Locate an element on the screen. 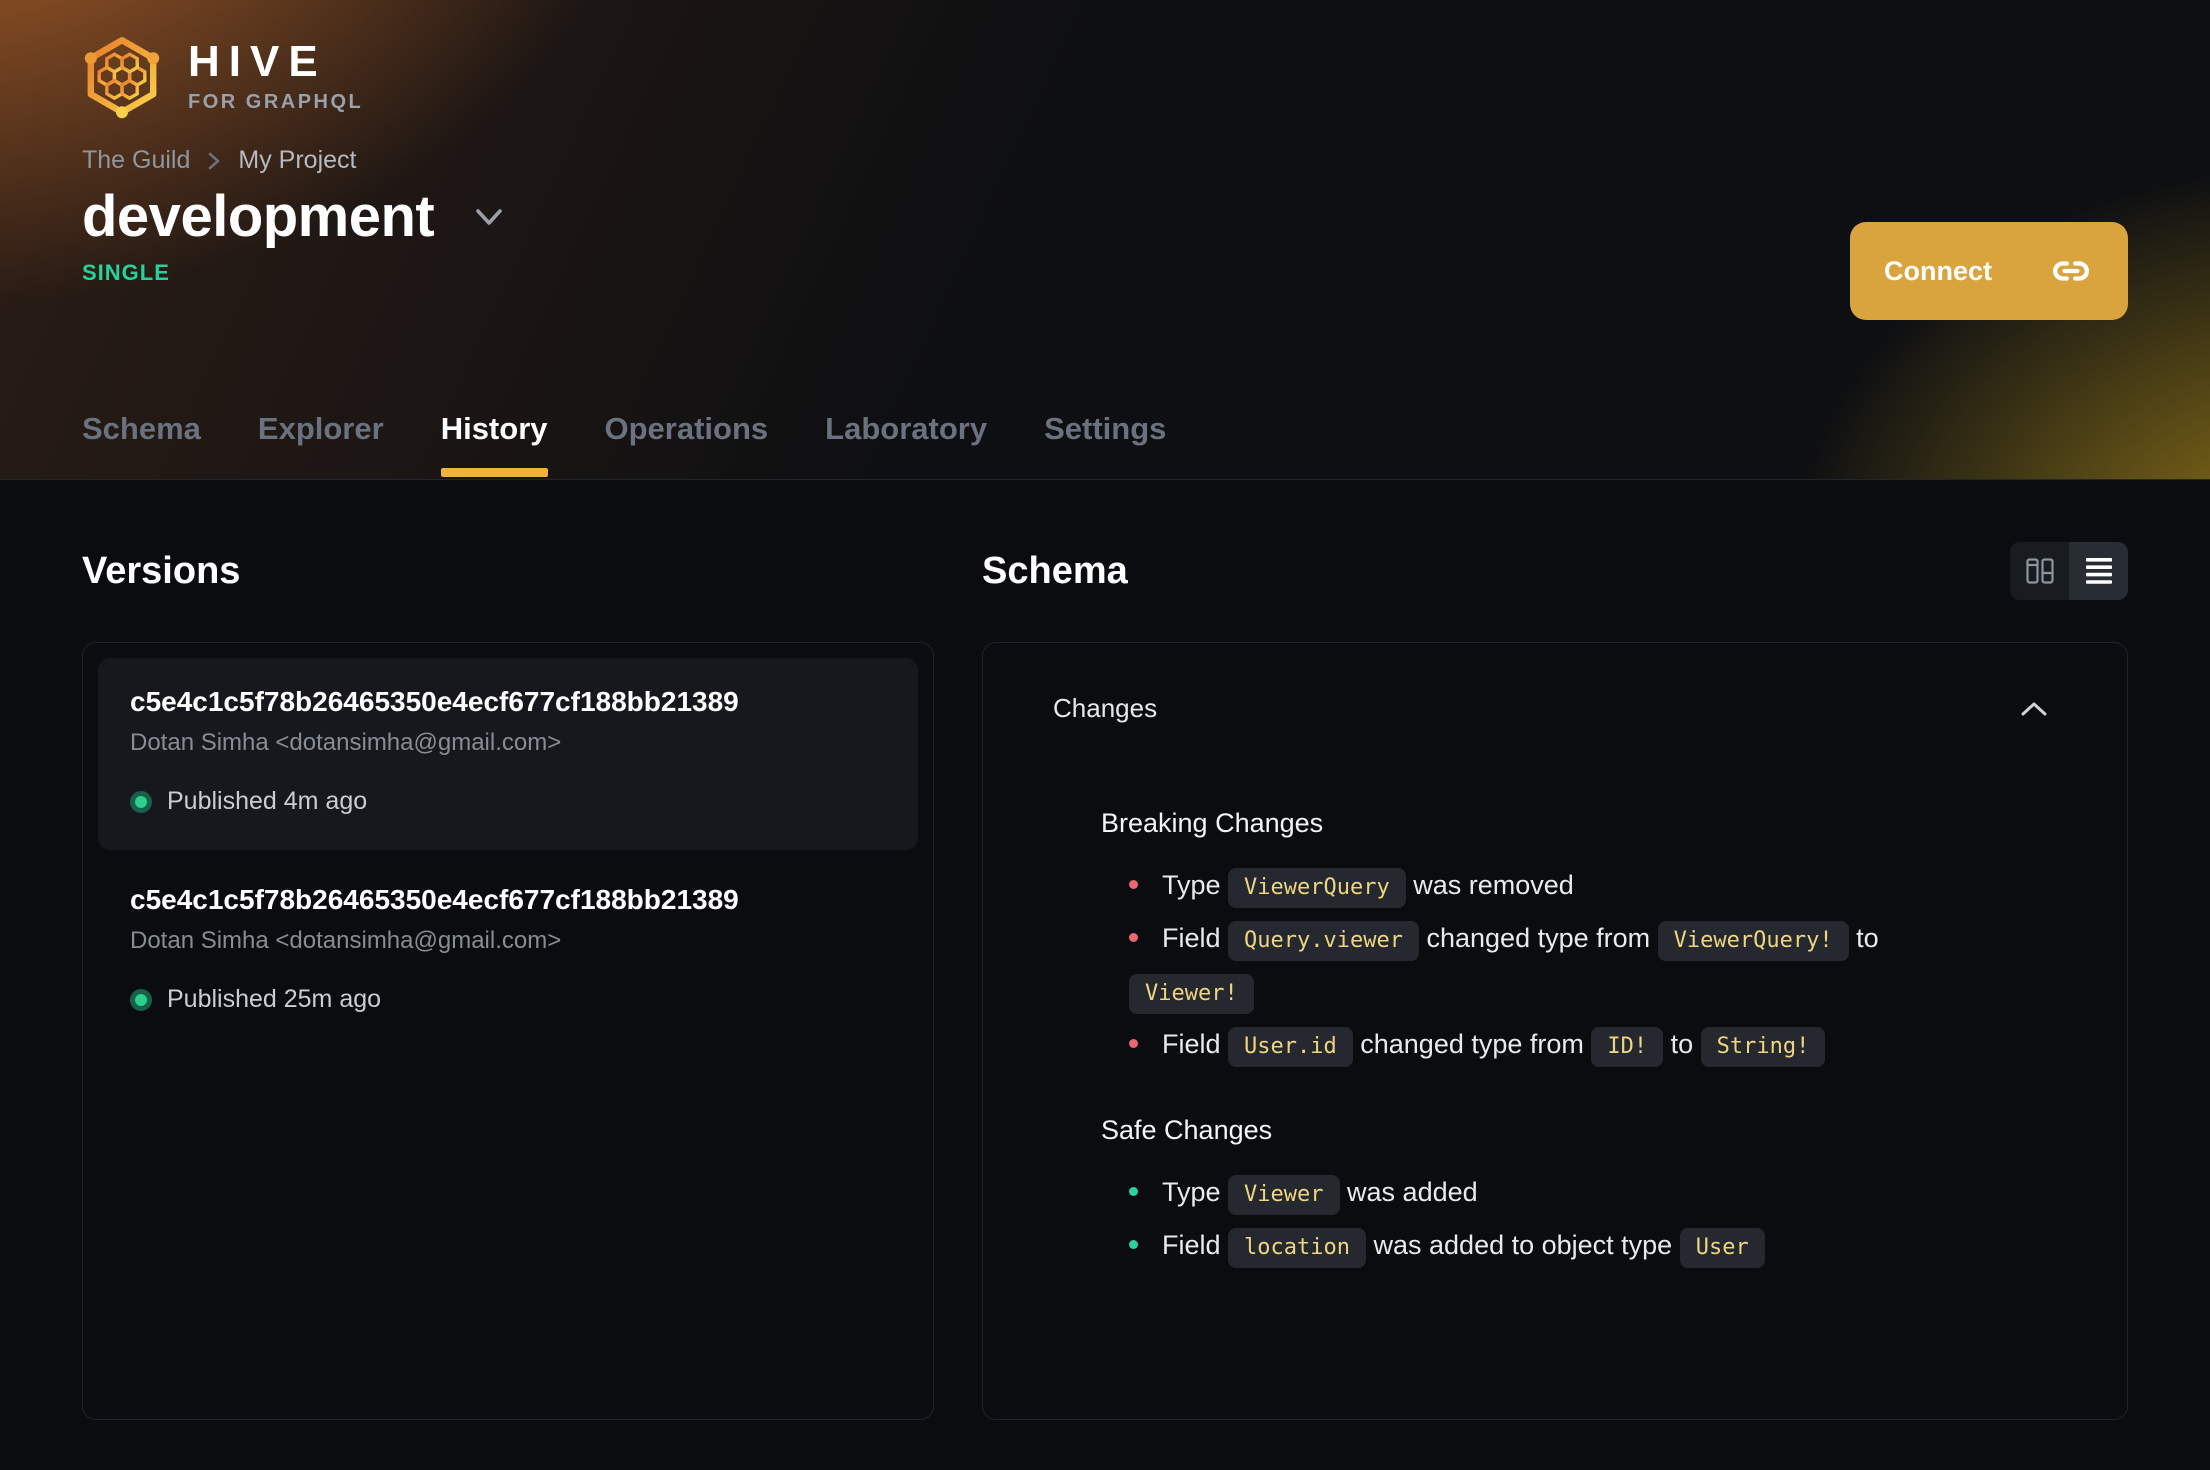 The width and height of the screenshot is (2210, 1470). version-status: Published 25m ago is located at coordinates (508, 999).